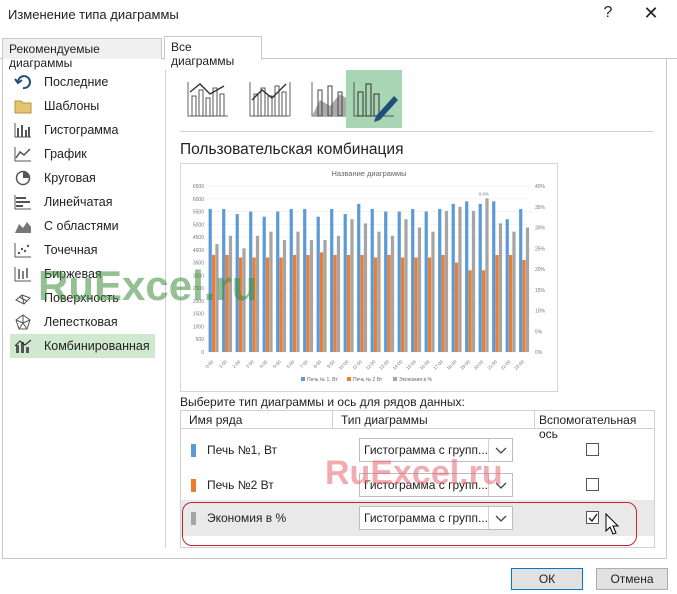 This screenshot has height=594, width=677. What do you see at coordinates (213, 52) in the screenshot?
I see `tab-all-charts: Все диаграммы` at bounding box center [213, 52].